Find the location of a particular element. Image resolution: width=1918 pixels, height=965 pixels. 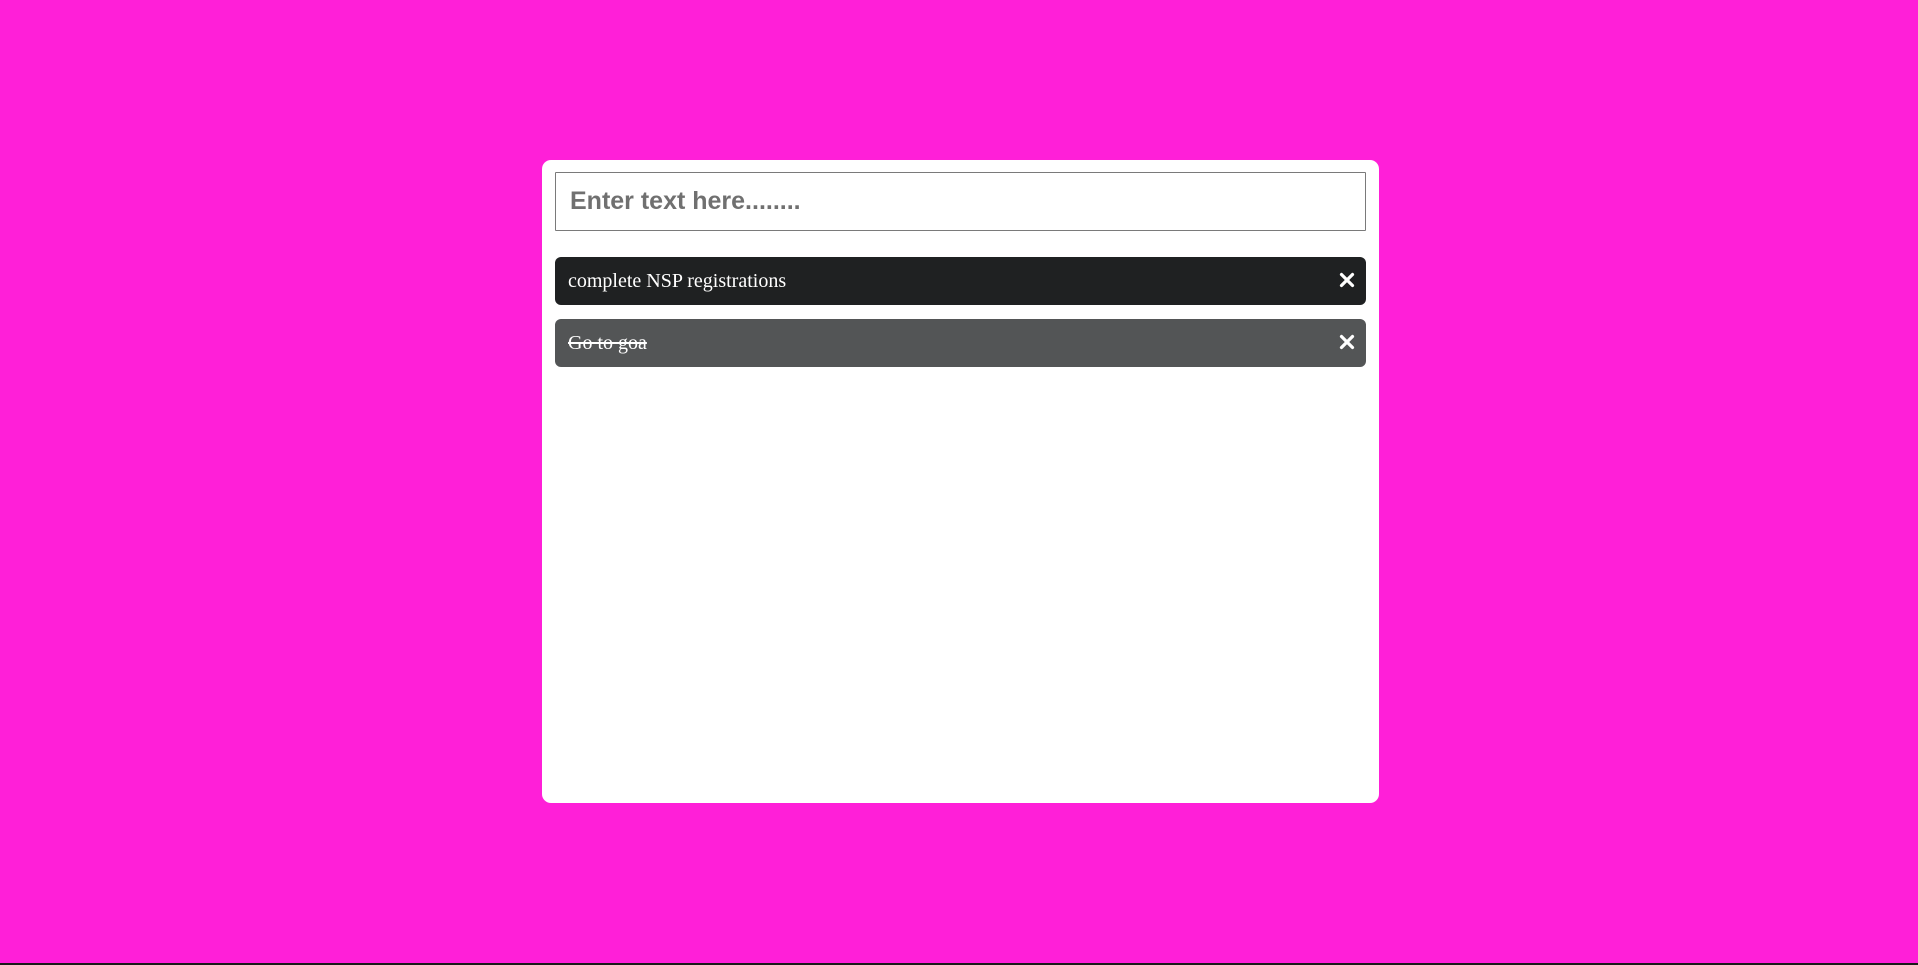

todo-list: complete NSP registrations Go to goa is located at coordinates (960, 319).